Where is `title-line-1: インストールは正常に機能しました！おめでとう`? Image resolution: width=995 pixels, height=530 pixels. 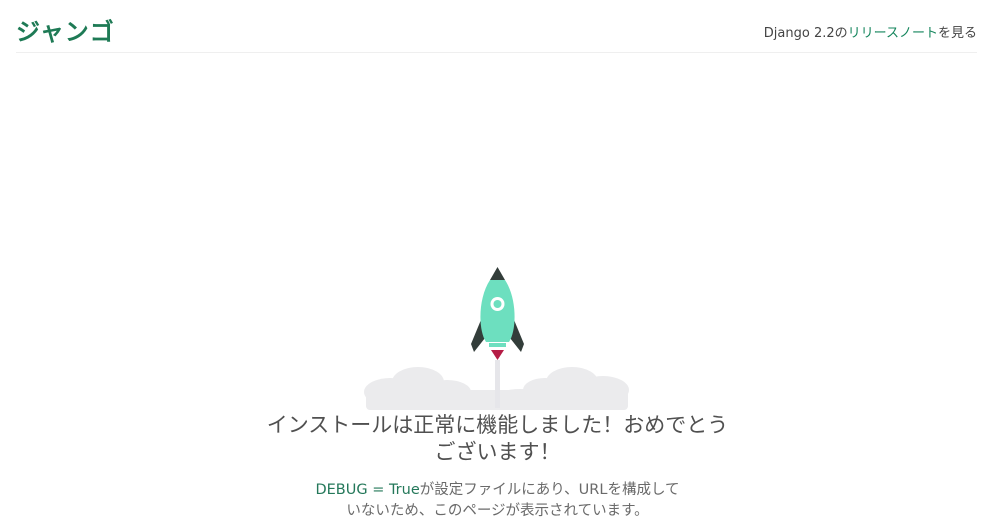 title-line-1: インストールは正常に機能しました！おめでとう is located at coordinates (497, 425).